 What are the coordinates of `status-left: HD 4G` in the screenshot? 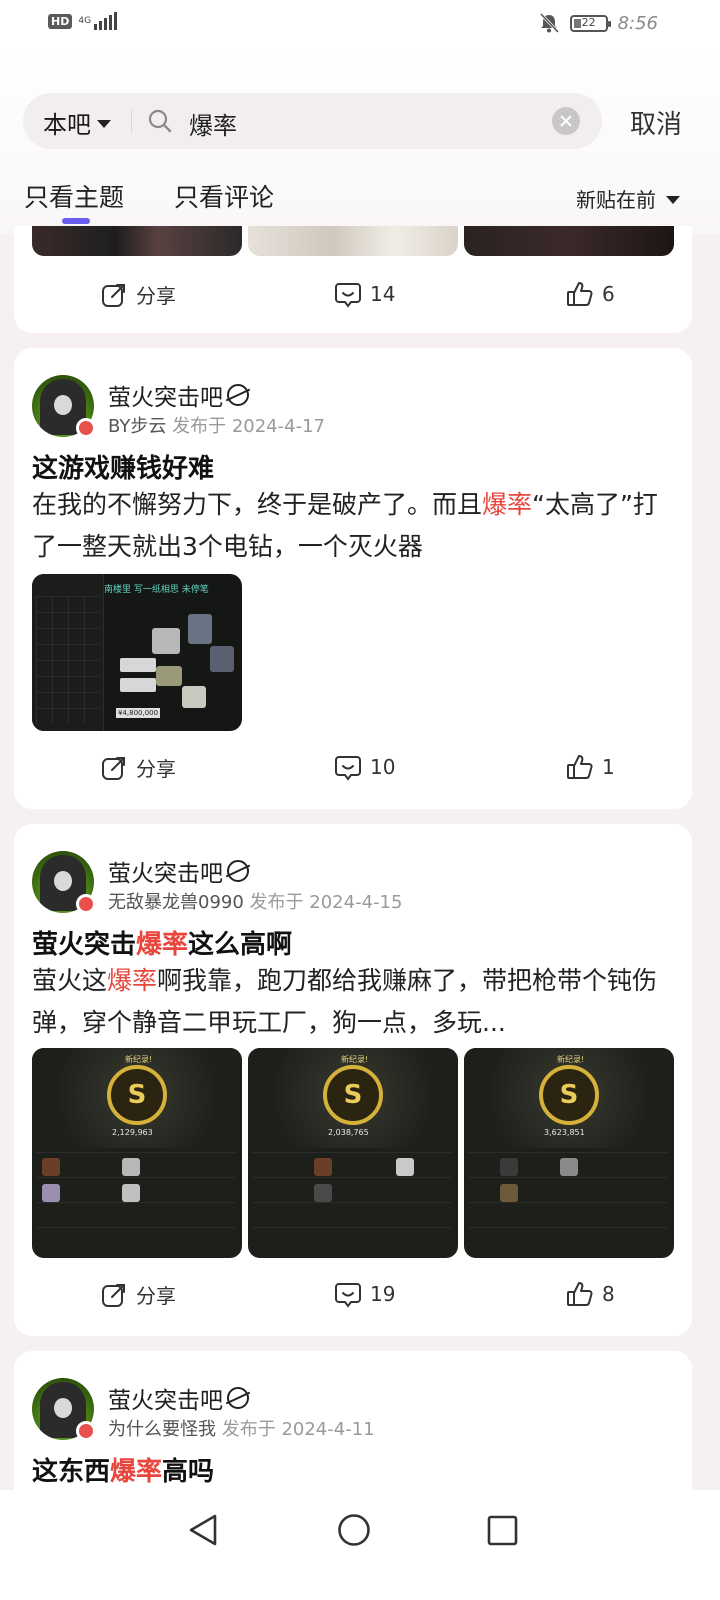 It's located at (83, 21).